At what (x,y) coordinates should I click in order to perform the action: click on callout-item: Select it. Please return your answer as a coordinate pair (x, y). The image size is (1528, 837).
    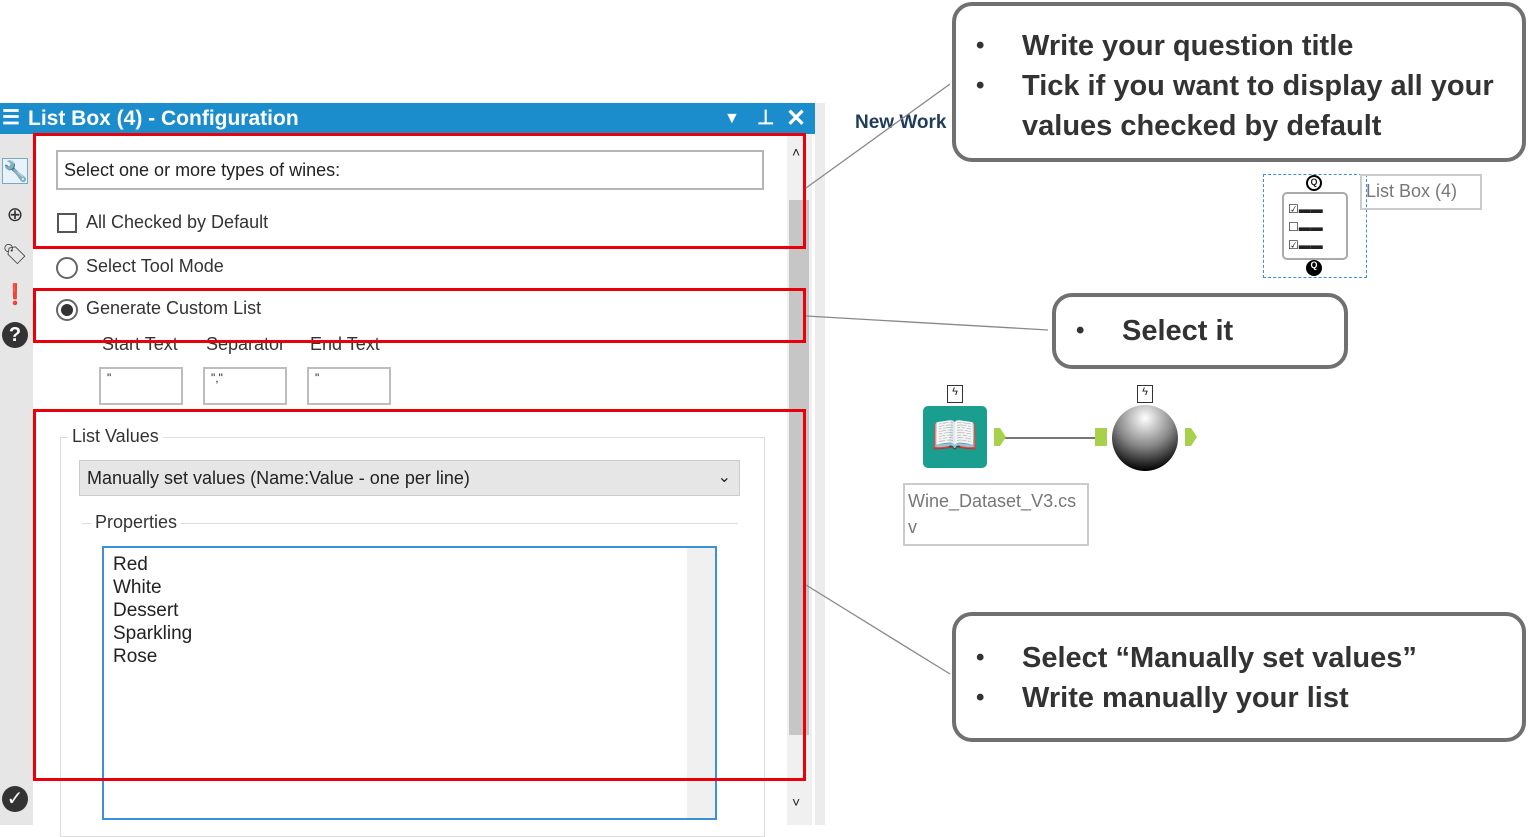
    Looking at the image, I should click on (1200, 331).